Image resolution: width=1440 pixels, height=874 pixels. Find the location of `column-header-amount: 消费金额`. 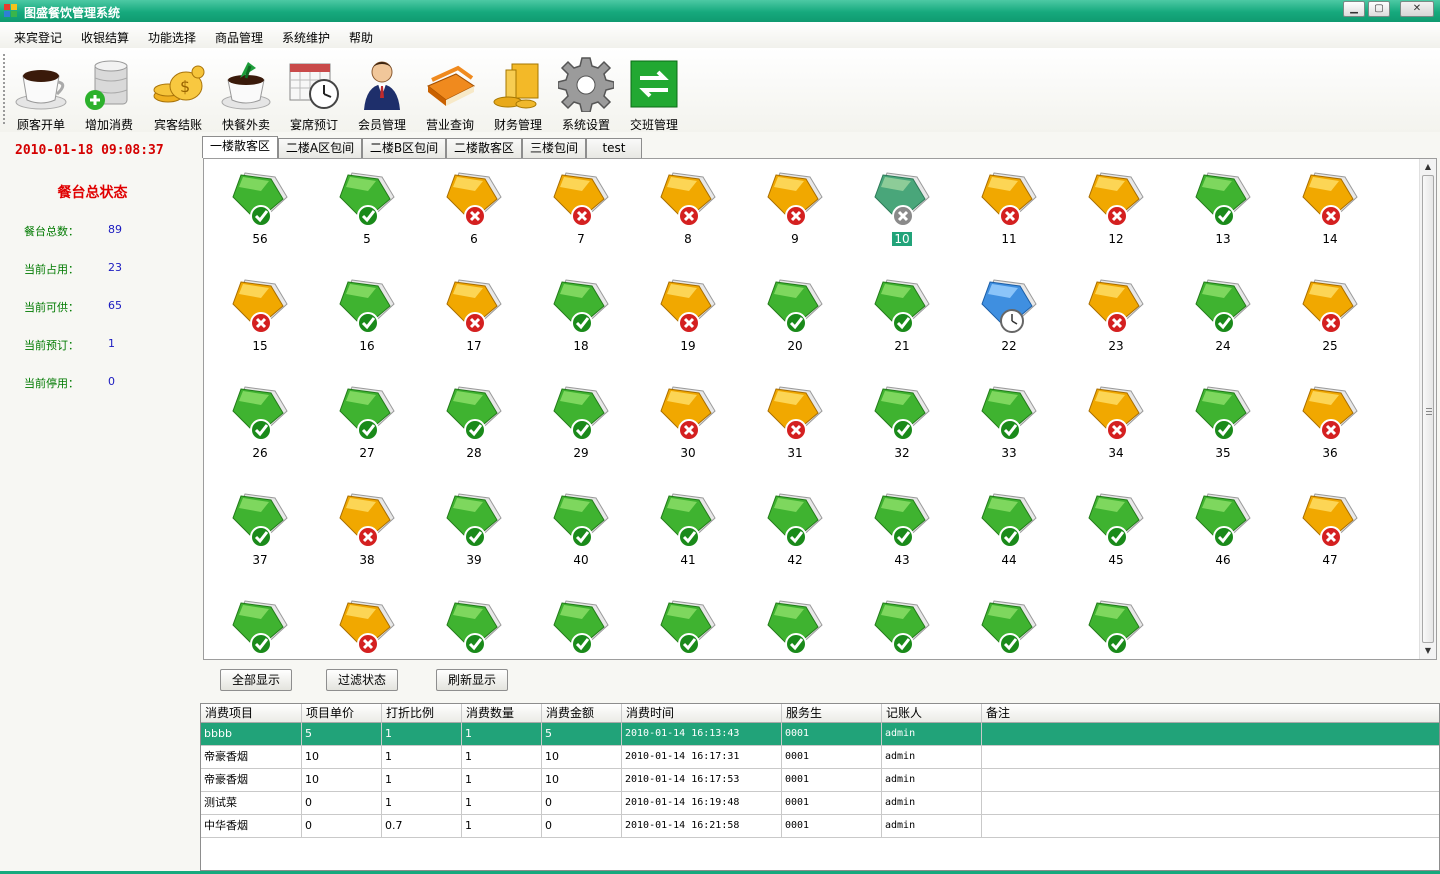

column-header-amount: 消费金额 is located at coordinates (582, 713).